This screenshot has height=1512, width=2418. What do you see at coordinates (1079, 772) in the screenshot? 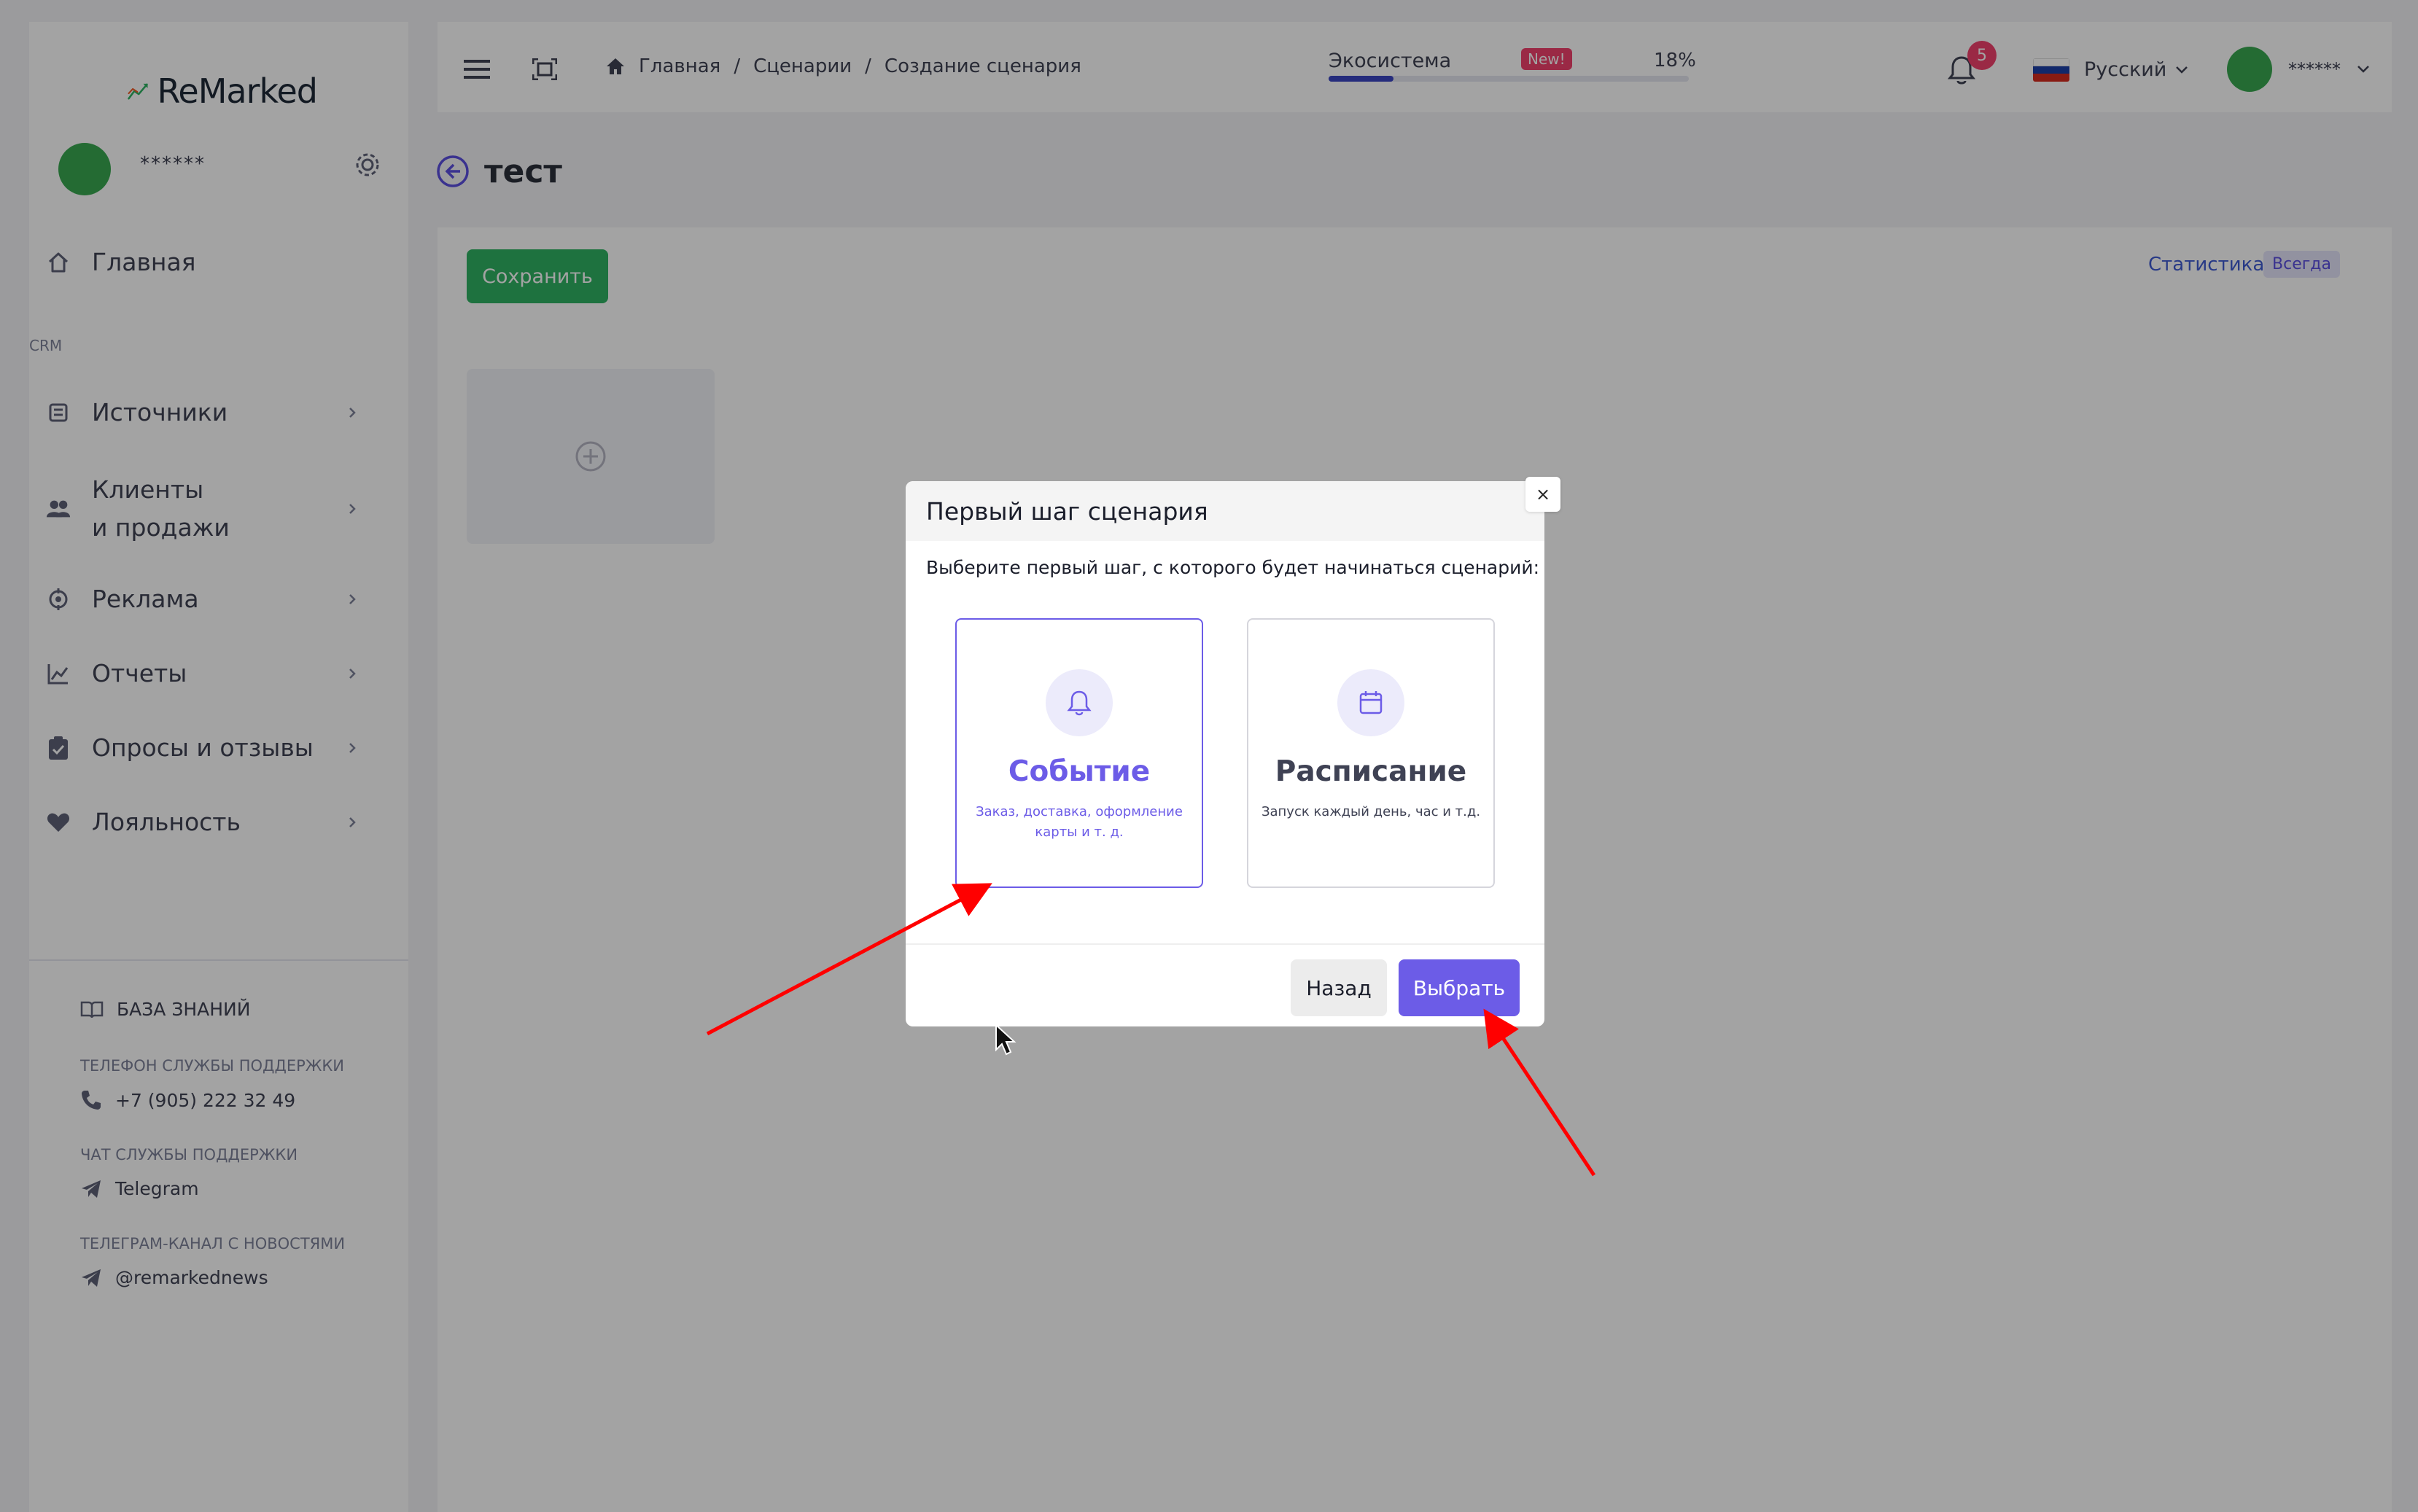
I see `option-event-title: Событие` at bounding box center [1079, 772].